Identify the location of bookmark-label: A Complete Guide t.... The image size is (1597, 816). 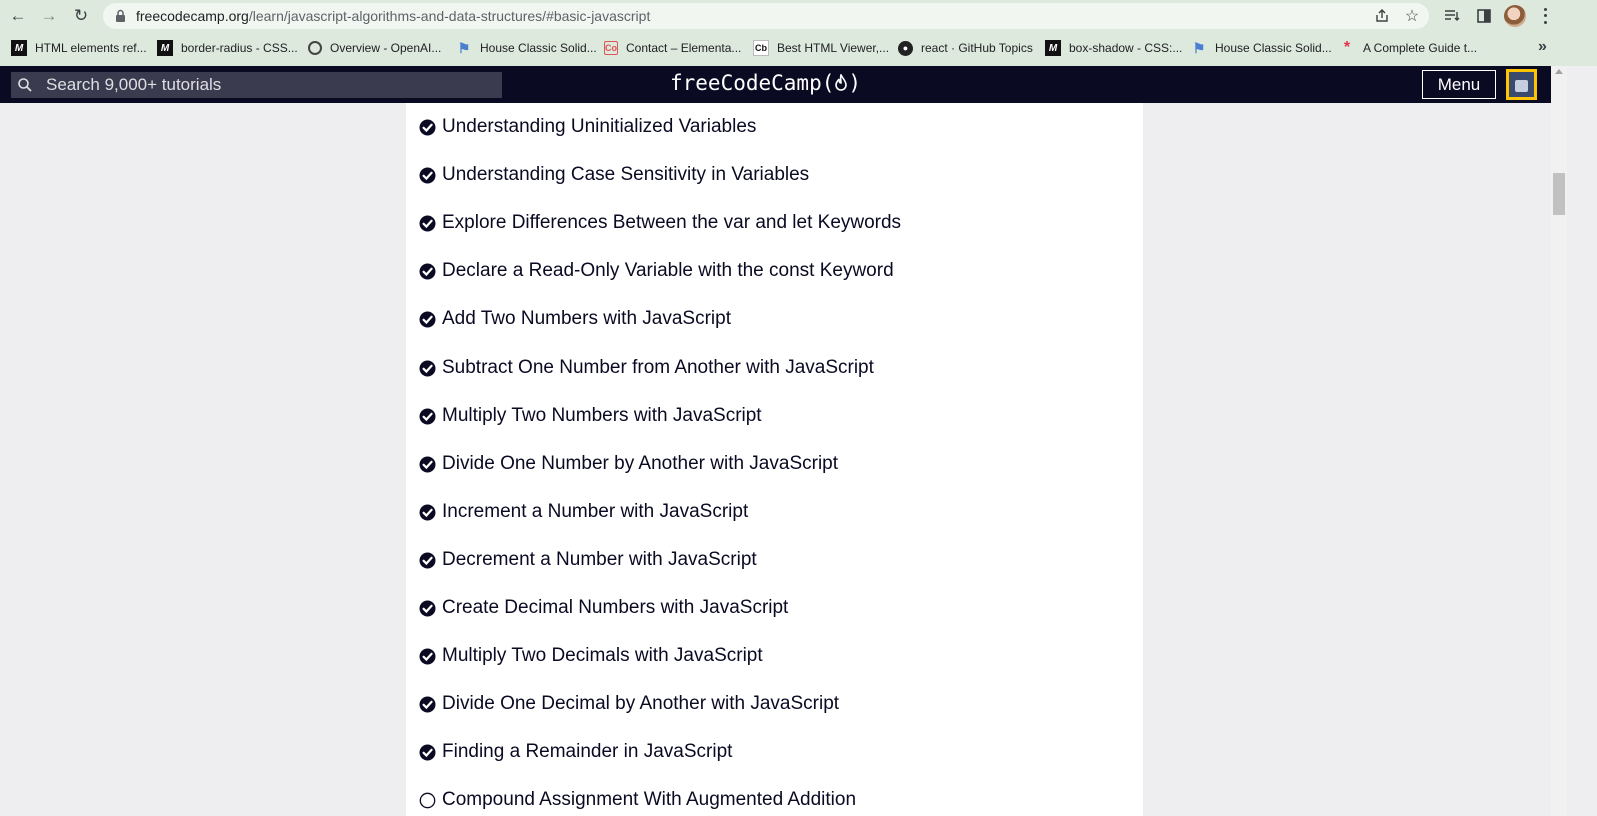
(1420, 48).